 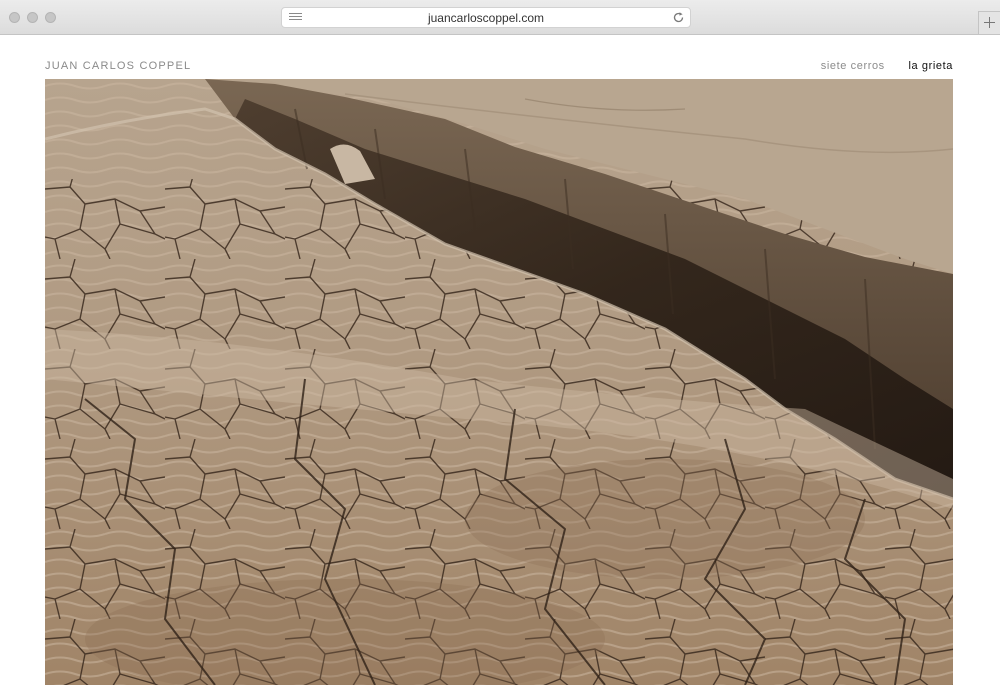 What do you see at coordinates (930, 66) in the screenshot?
I see `nav-link-la-grieta: la grieta` at bounding box center [930, 66].